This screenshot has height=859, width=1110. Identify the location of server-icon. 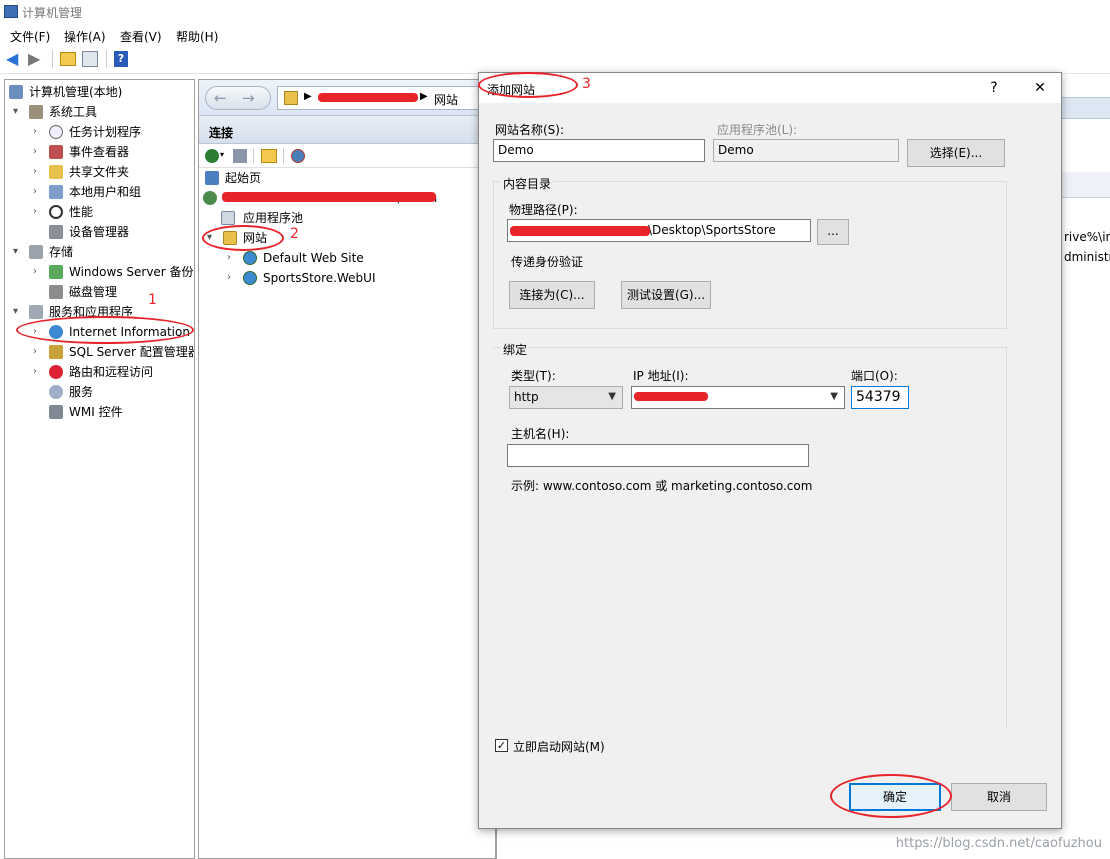
(210, 198).